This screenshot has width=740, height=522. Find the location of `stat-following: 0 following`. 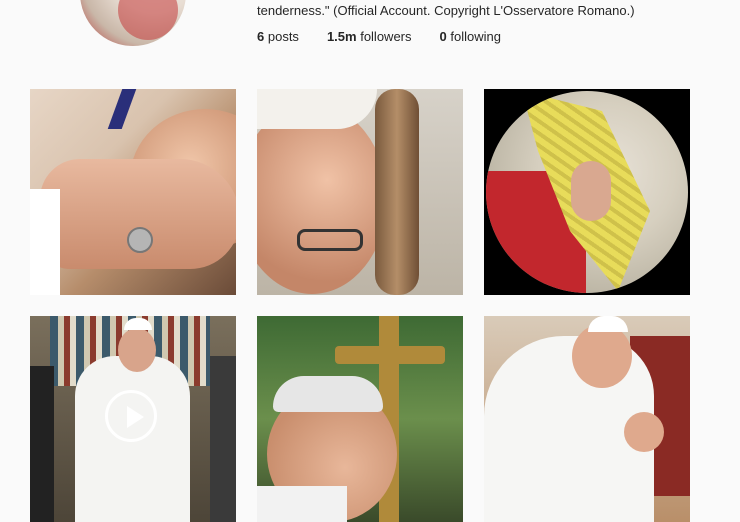

stat-following: 0 following is located at coordinates (470, 36).